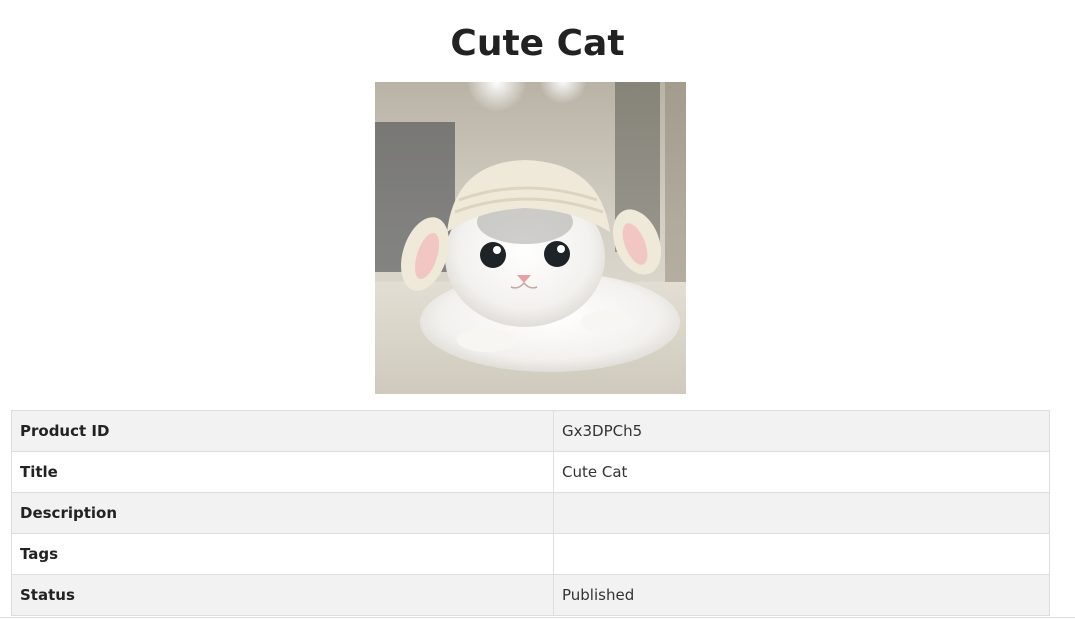  What do you see at coordinates (282, 472) in the screenshot?
I see `row-label-title: Title` at bounding box center [282, 472].